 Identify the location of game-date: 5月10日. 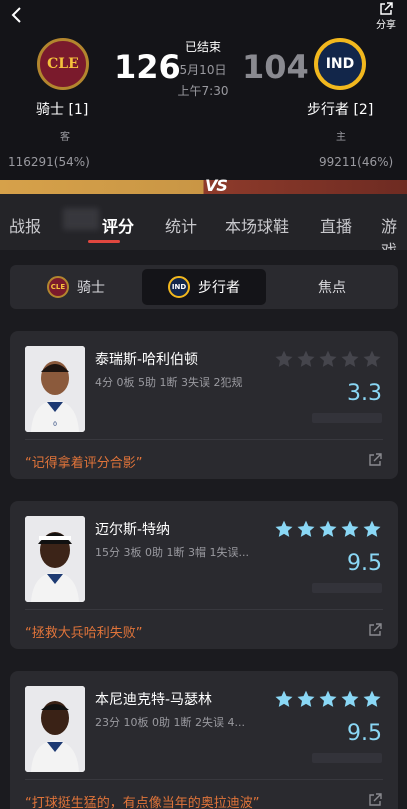
(203, 70).